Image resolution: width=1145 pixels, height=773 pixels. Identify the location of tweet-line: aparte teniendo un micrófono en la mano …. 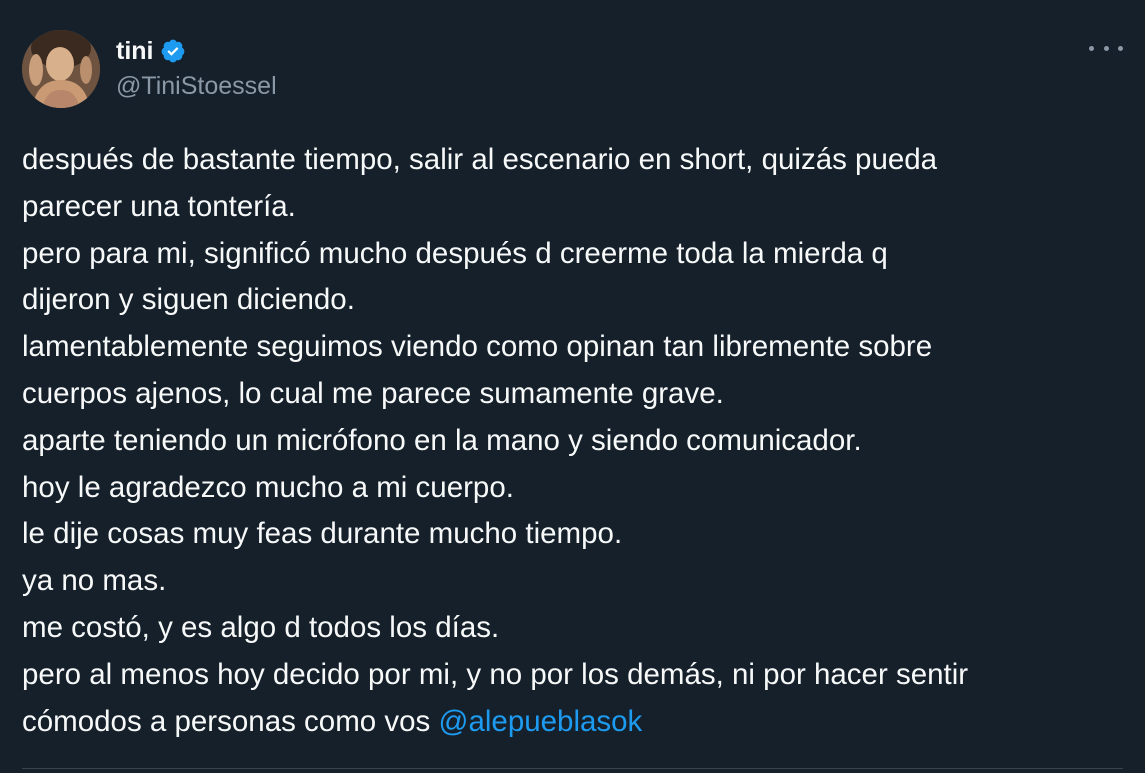
(442, 440).